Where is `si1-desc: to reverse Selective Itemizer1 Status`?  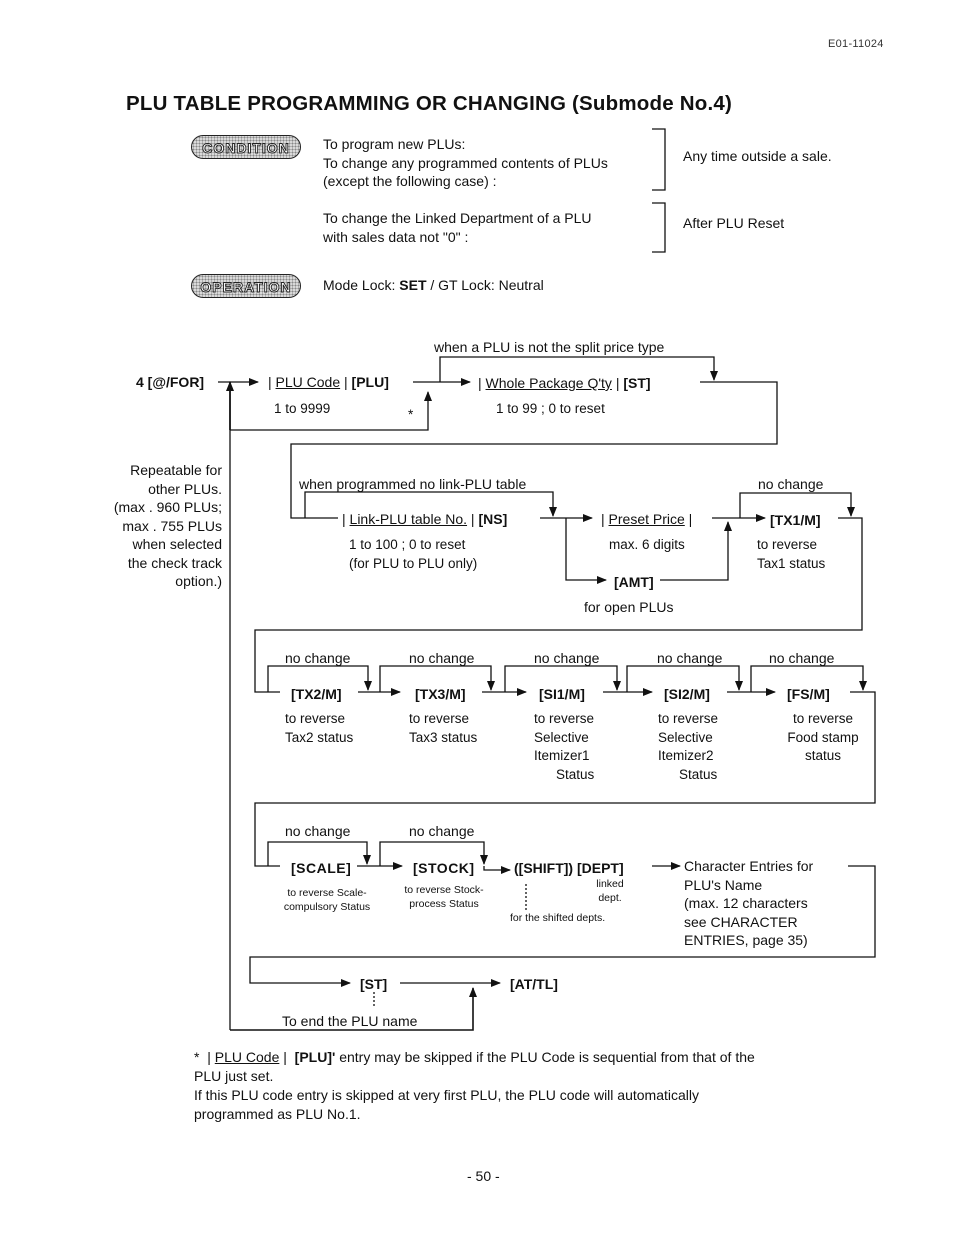 si1-desc: to reverse Selective Itemizer1 Status is located at coordinates (564, 747).